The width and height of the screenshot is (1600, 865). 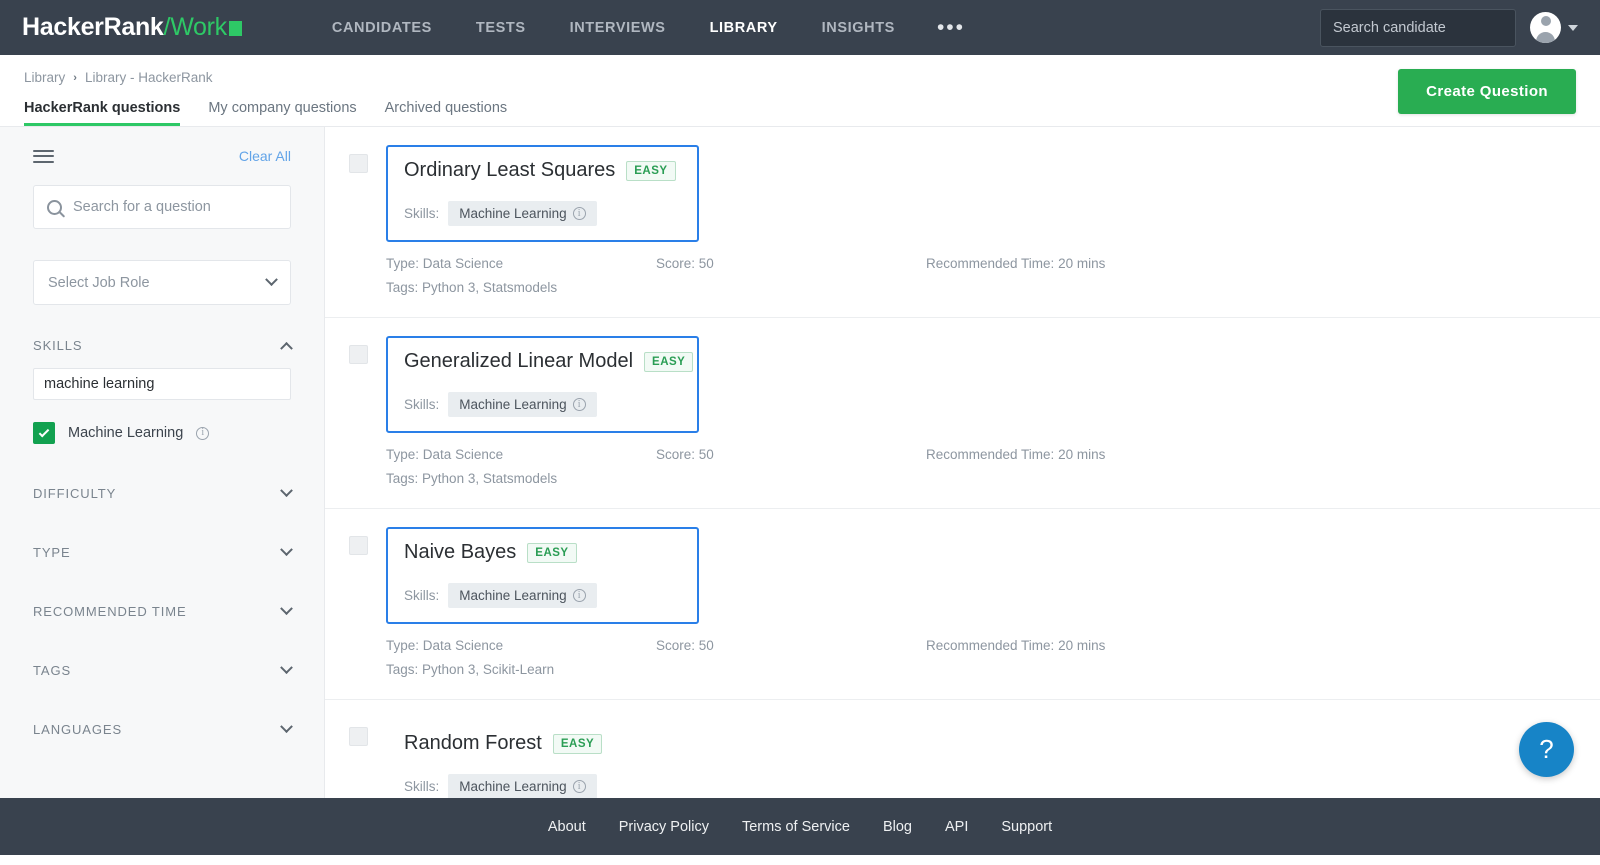 I want to click on question-type: Type: Data Science, so click(x=521, y=454).